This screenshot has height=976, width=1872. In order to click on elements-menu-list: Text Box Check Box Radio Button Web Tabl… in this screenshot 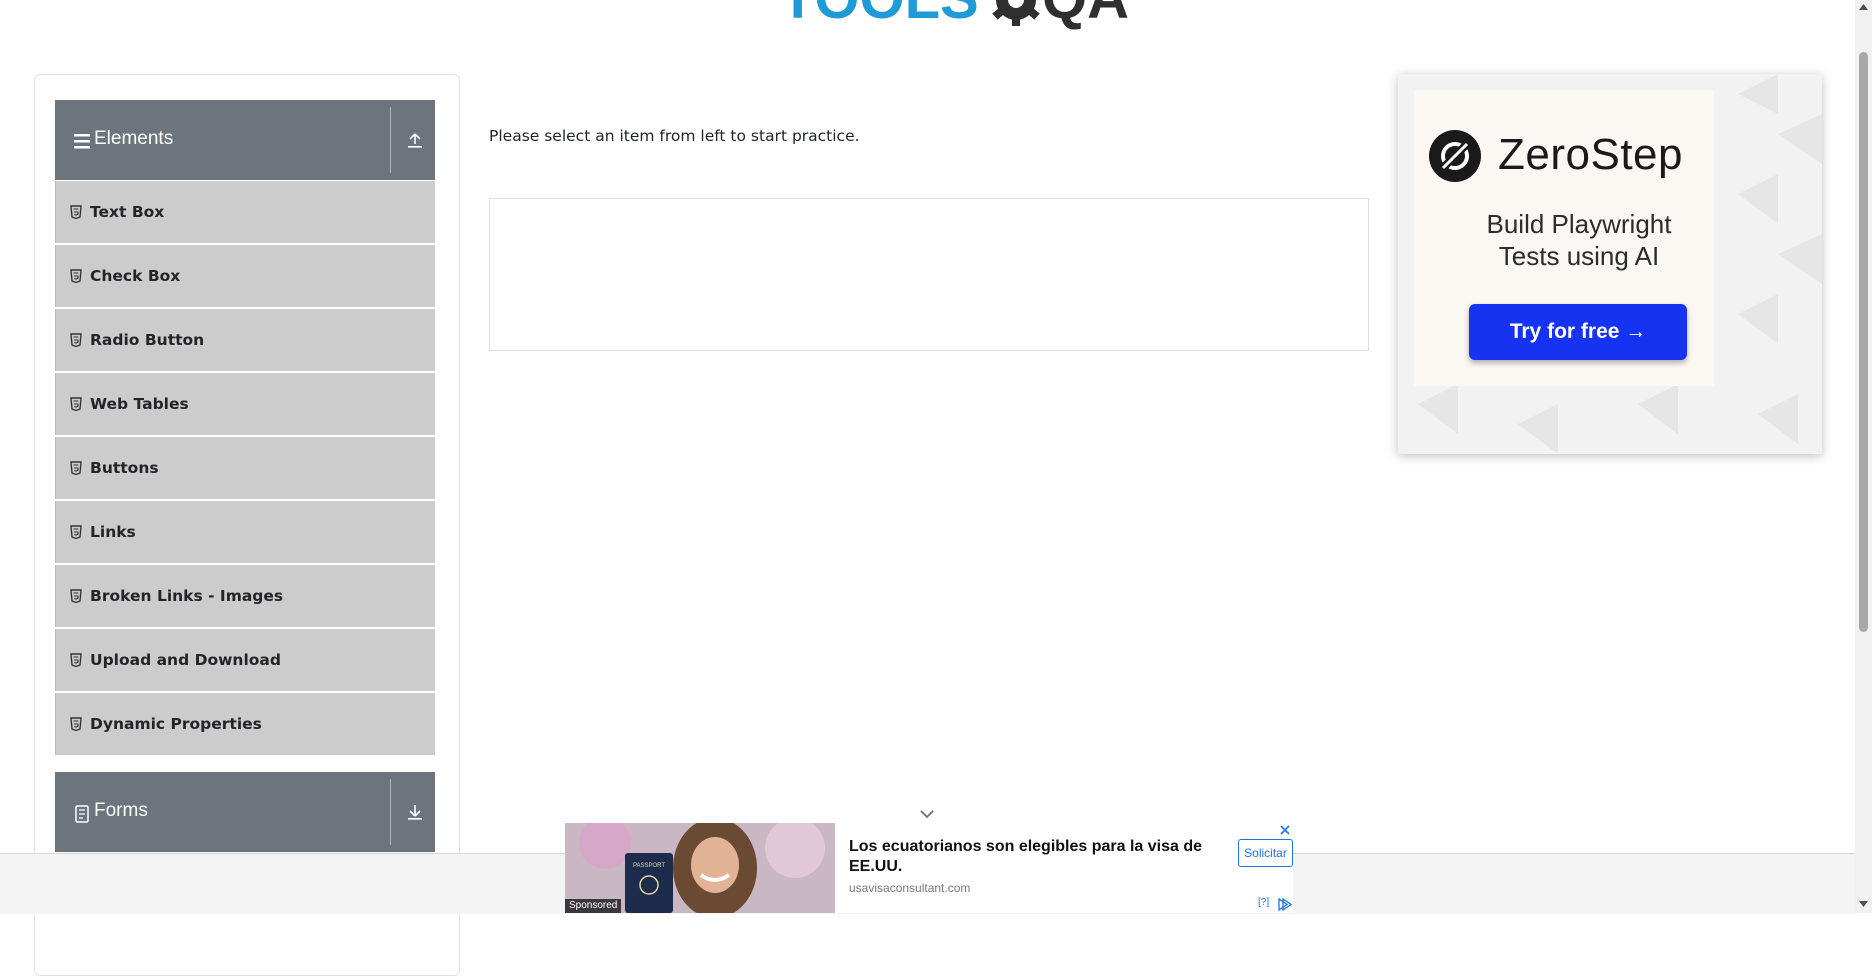, I will do `click(245, 469)`.